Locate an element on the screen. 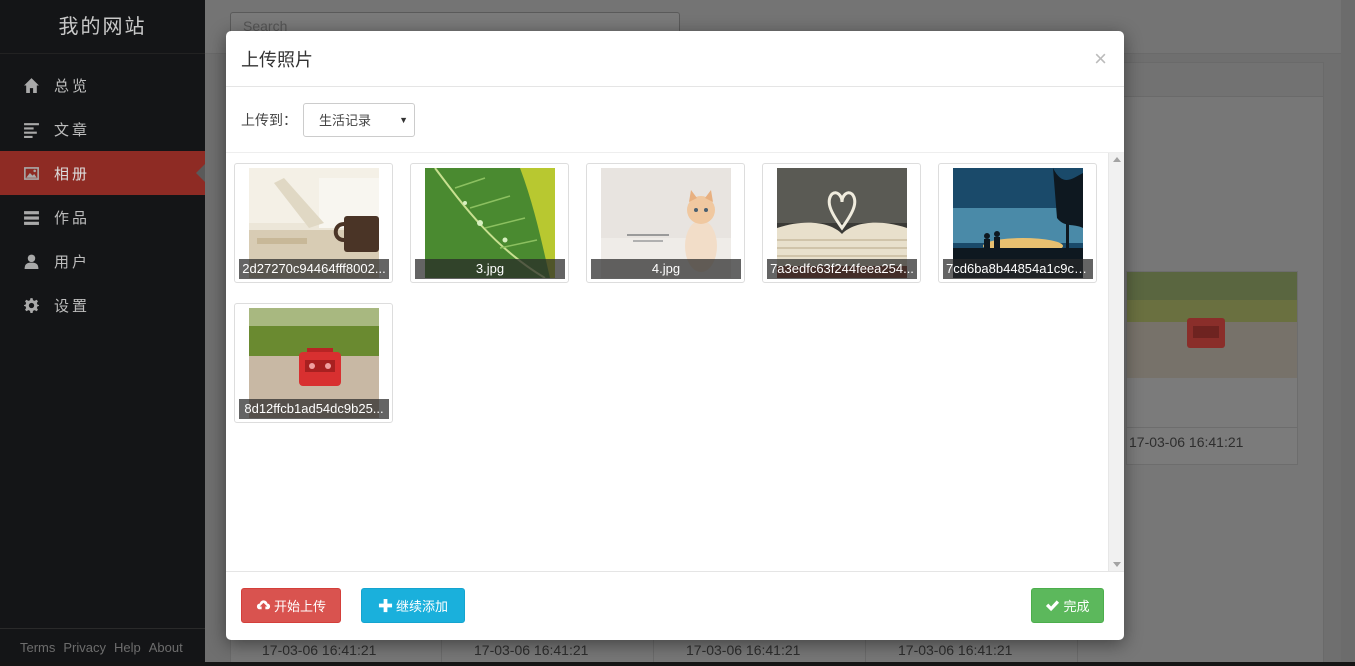  photo-card: 17-03-06 16:41:21 is located at coordinates (1212, 368).